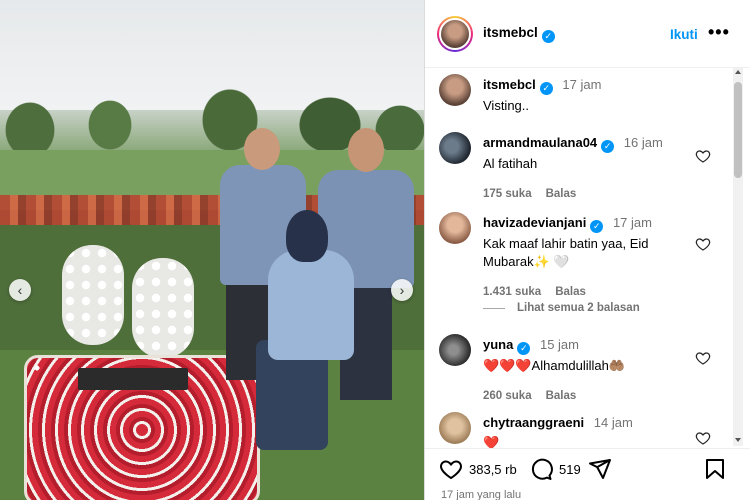  I want to click on like-count: 383,5 rb, so click(493, 469).